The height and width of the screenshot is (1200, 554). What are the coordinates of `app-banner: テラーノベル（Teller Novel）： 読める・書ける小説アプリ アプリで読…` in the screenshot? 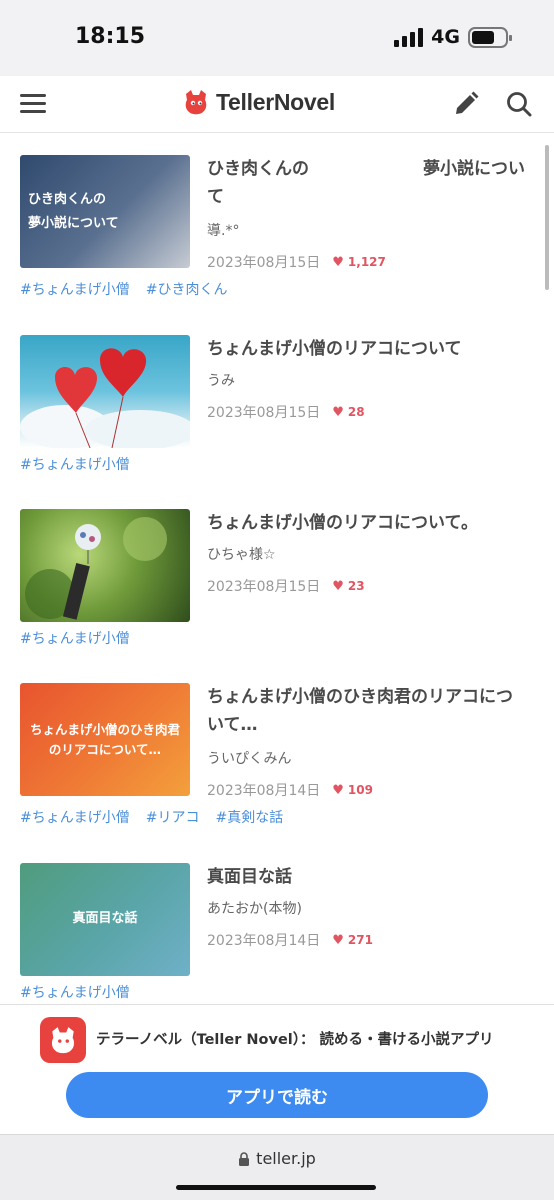 It's located at (277, 1069).